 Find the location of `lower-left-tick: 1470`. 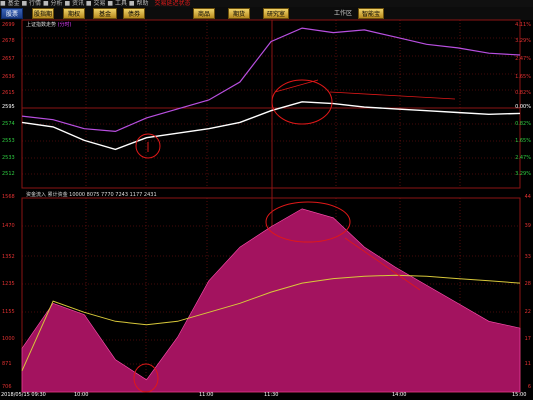

lower-left-tick: 1470 is located at coordinates (8, 226).